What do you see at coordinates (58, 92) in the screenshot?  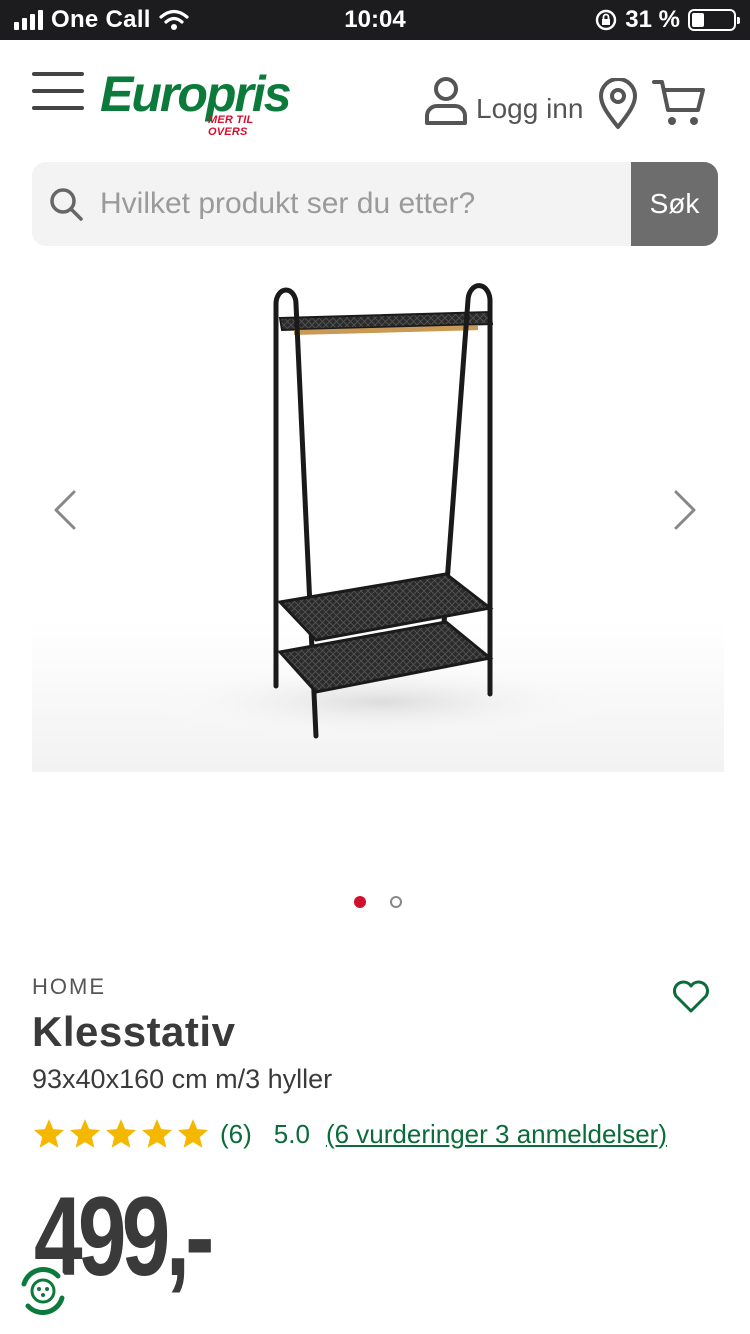 I see `menu-icon` at bounding box center [58, 92].